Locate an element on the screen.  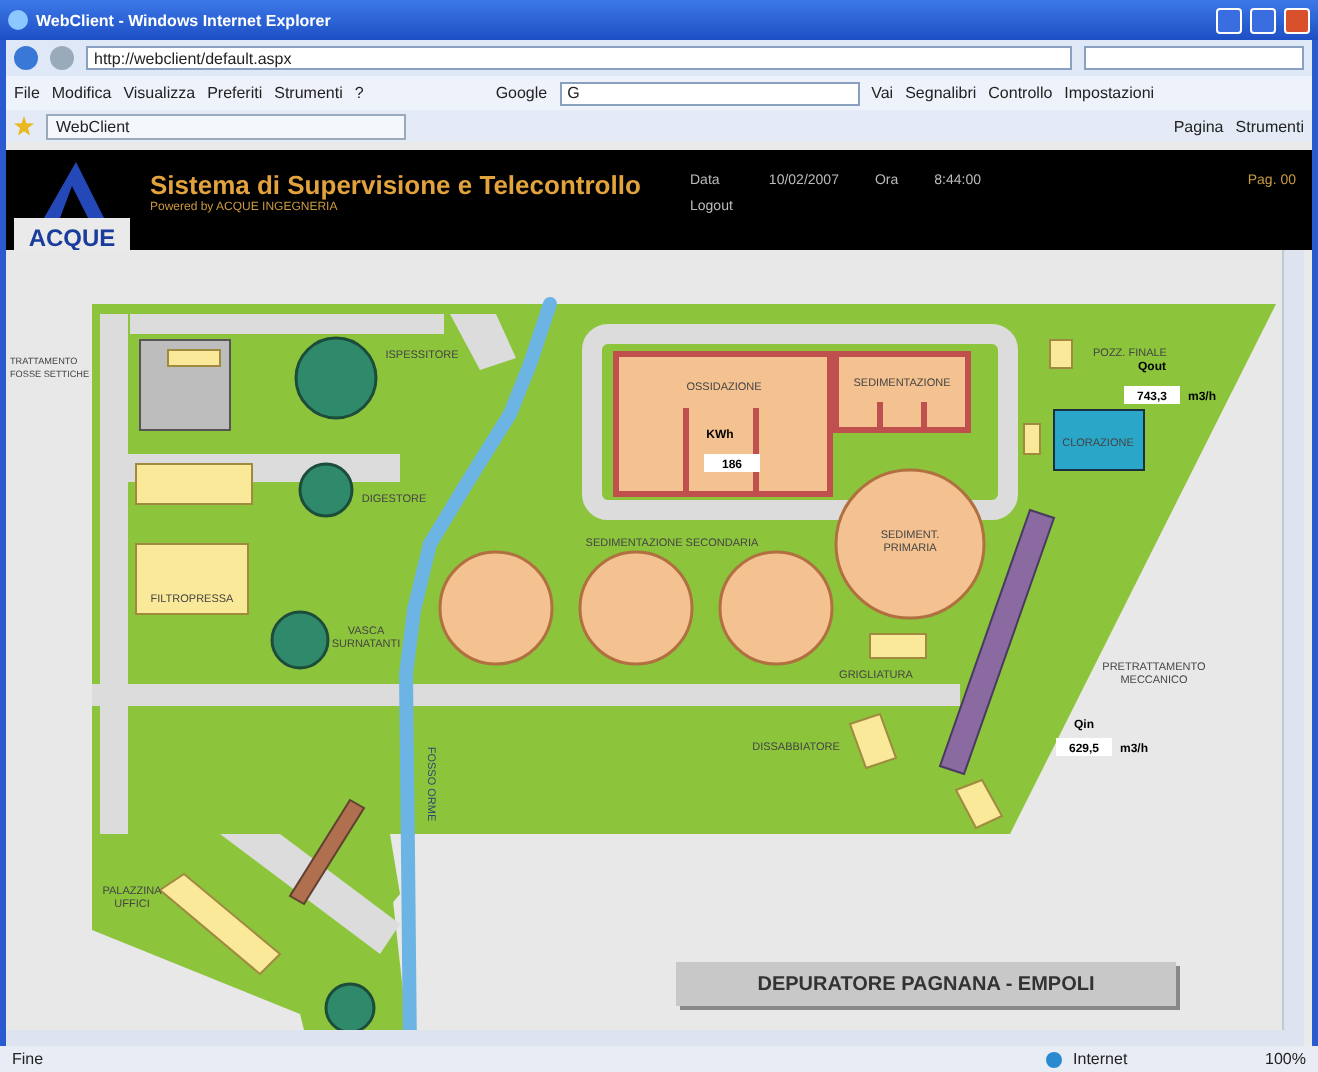
app-title: Sistema di Supervisione e Telecontrollo is located at coordinates (396, 185).